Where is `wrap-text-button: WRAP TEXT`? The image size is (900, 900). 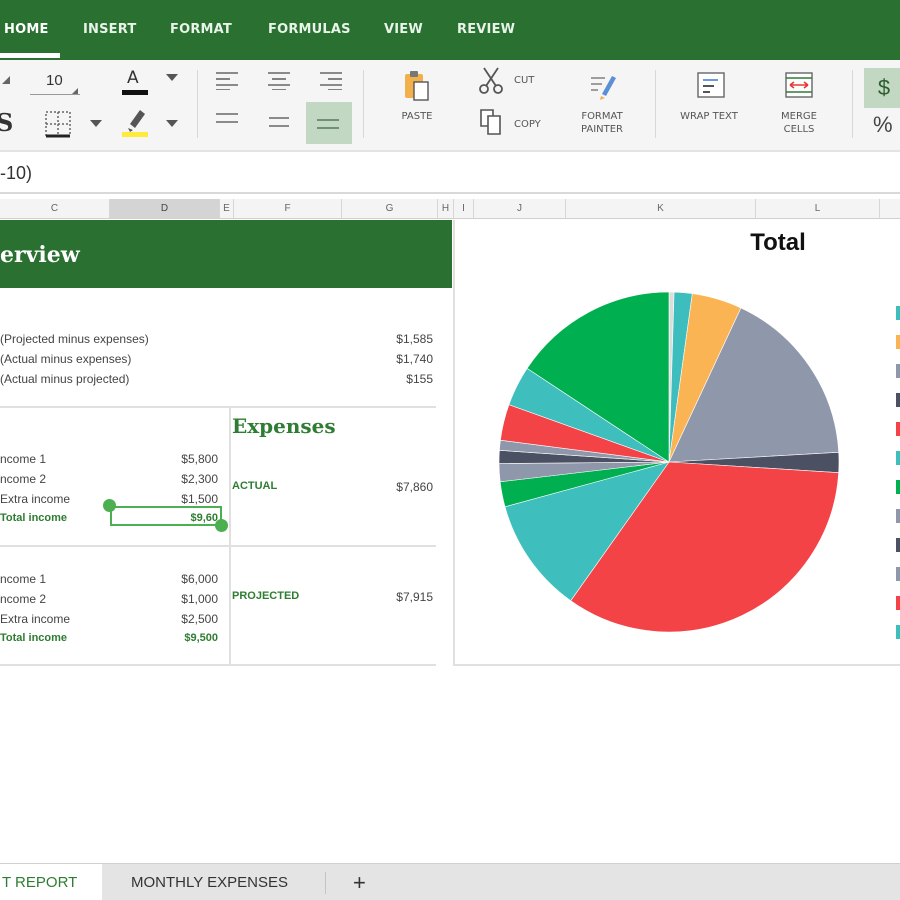 wrap-text-button: WRAP TEXT is located at coordinates (709, 103).